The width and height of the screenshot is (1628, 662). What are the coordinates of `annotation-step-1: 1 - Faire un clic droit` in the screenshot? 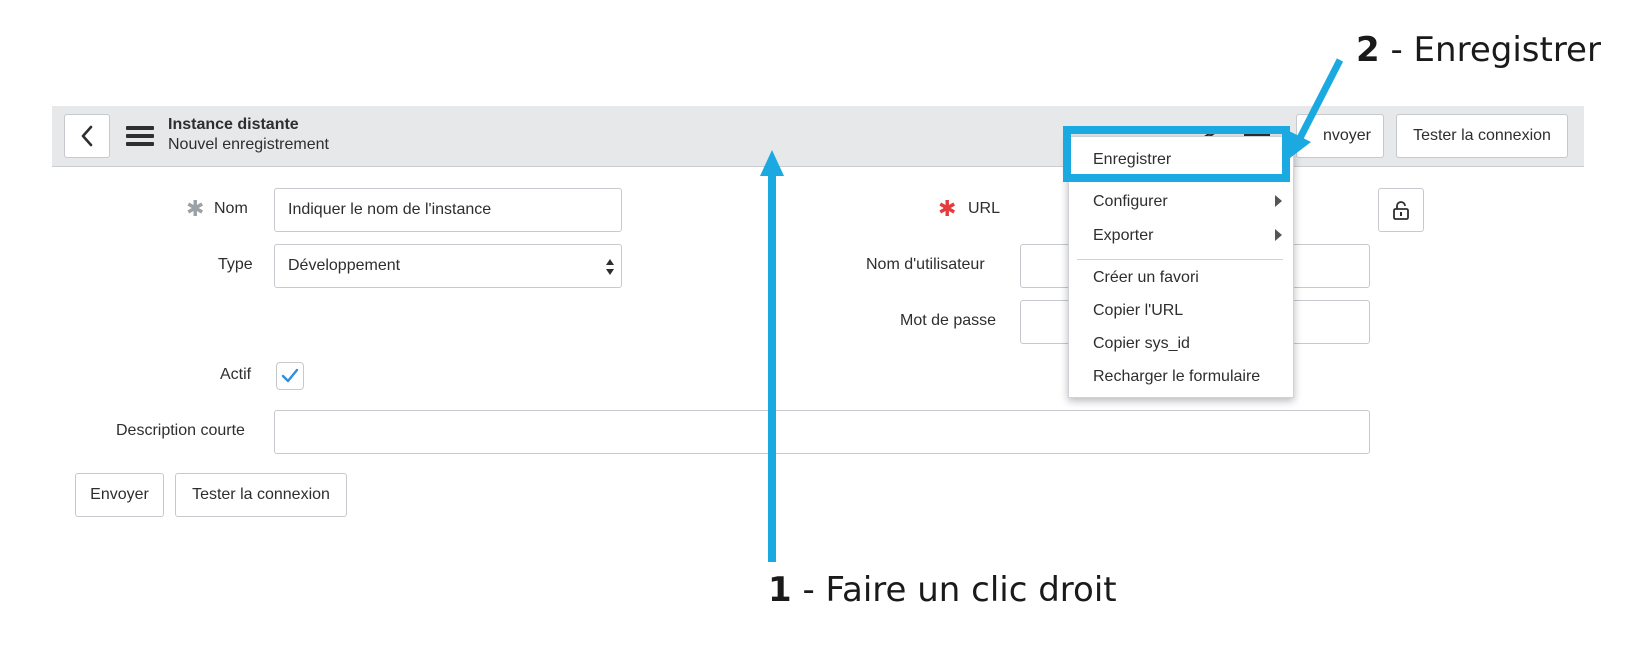 It's located at (942, 590).